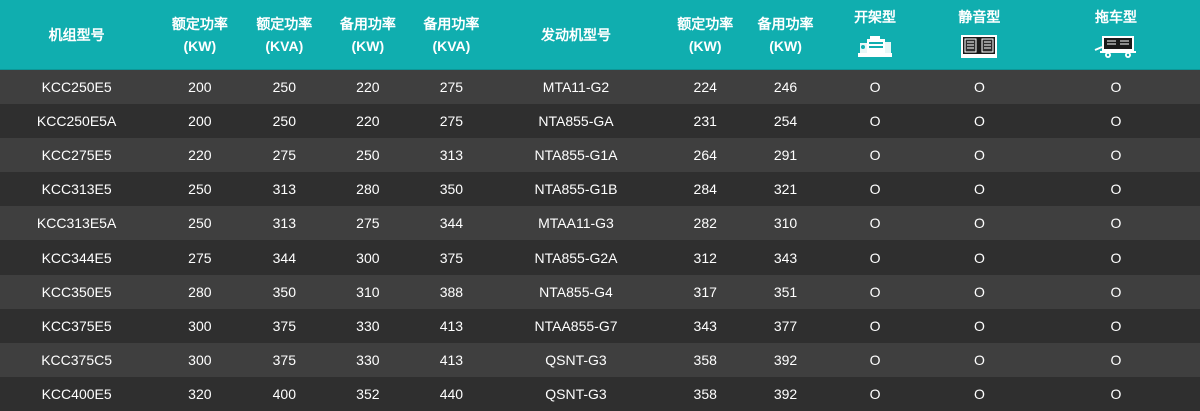 The width and height of the screenshot is (1200, 411). I want to click on table-cell: KCC375E5, so click(76, 325).